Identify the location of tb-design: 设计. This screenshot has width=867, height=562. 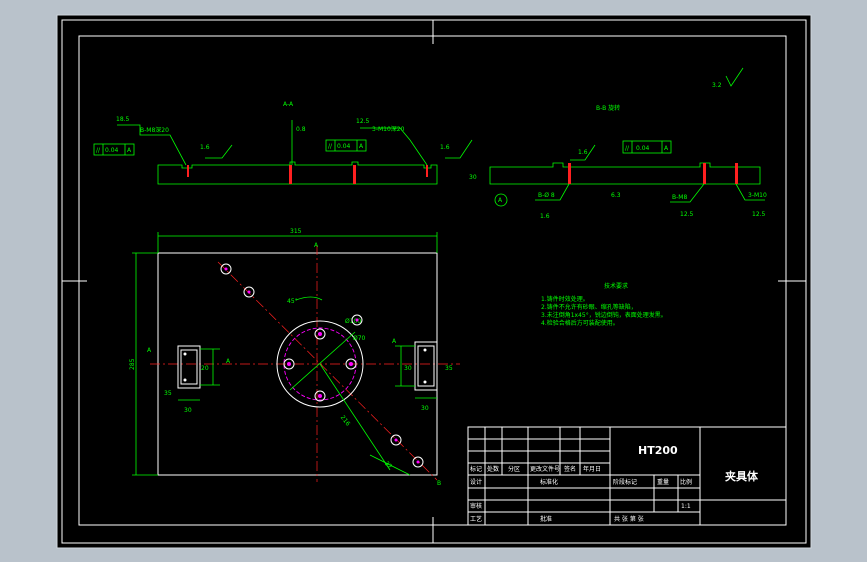
(476, 482).